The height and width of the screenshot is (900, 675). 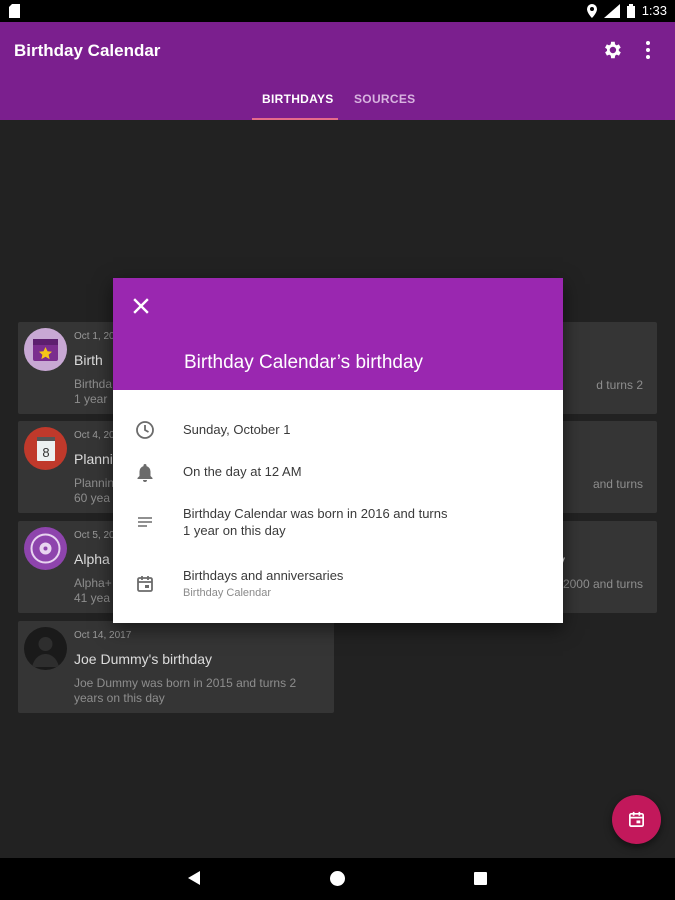 I want to click on navigation-bar, so click(x=337, y=879).